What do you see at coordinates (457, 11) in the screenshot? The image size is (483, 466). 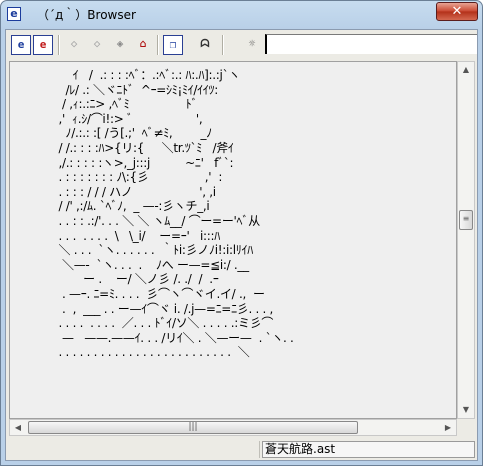 I see `close-button: ✕` at bounding box center [457, 11].